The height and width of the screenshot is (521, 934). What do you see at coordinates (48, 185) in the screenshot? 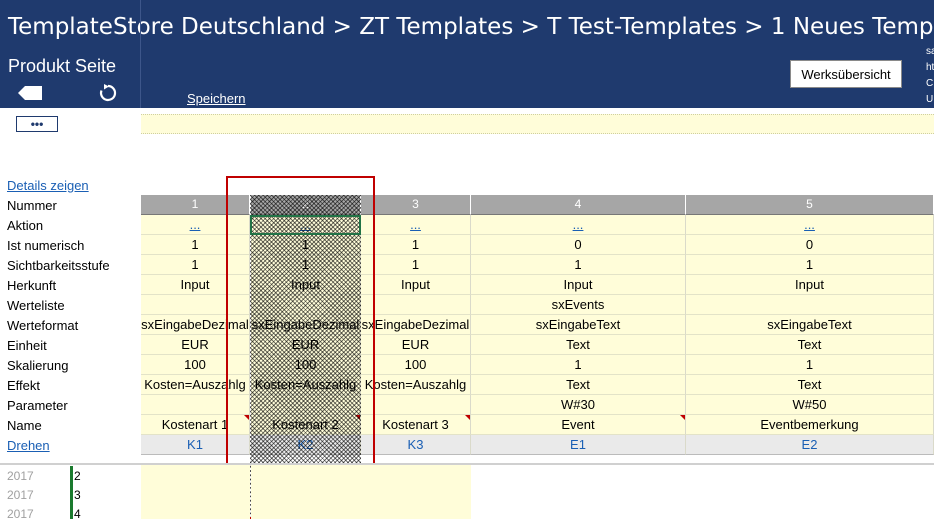
I see `details-zeigen-link: Details zeigen` at bounding box center [48, 185].